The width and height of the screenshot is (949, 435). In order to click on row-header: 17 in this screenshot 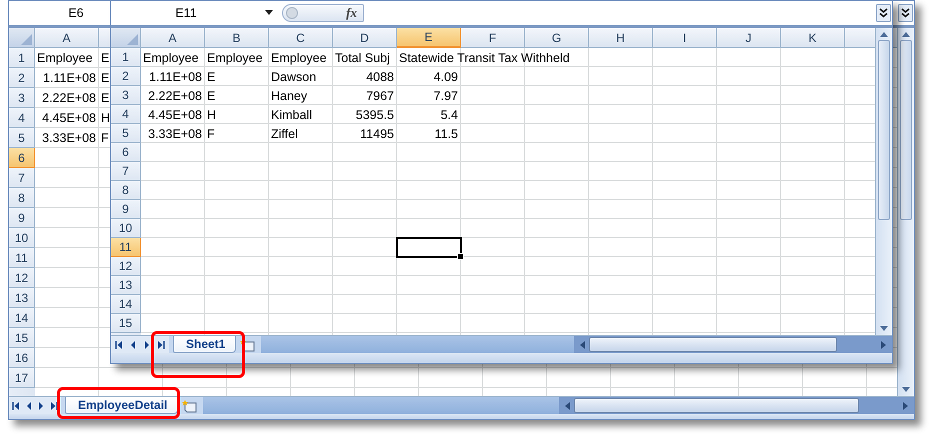, I will do `click(22, 378)`.